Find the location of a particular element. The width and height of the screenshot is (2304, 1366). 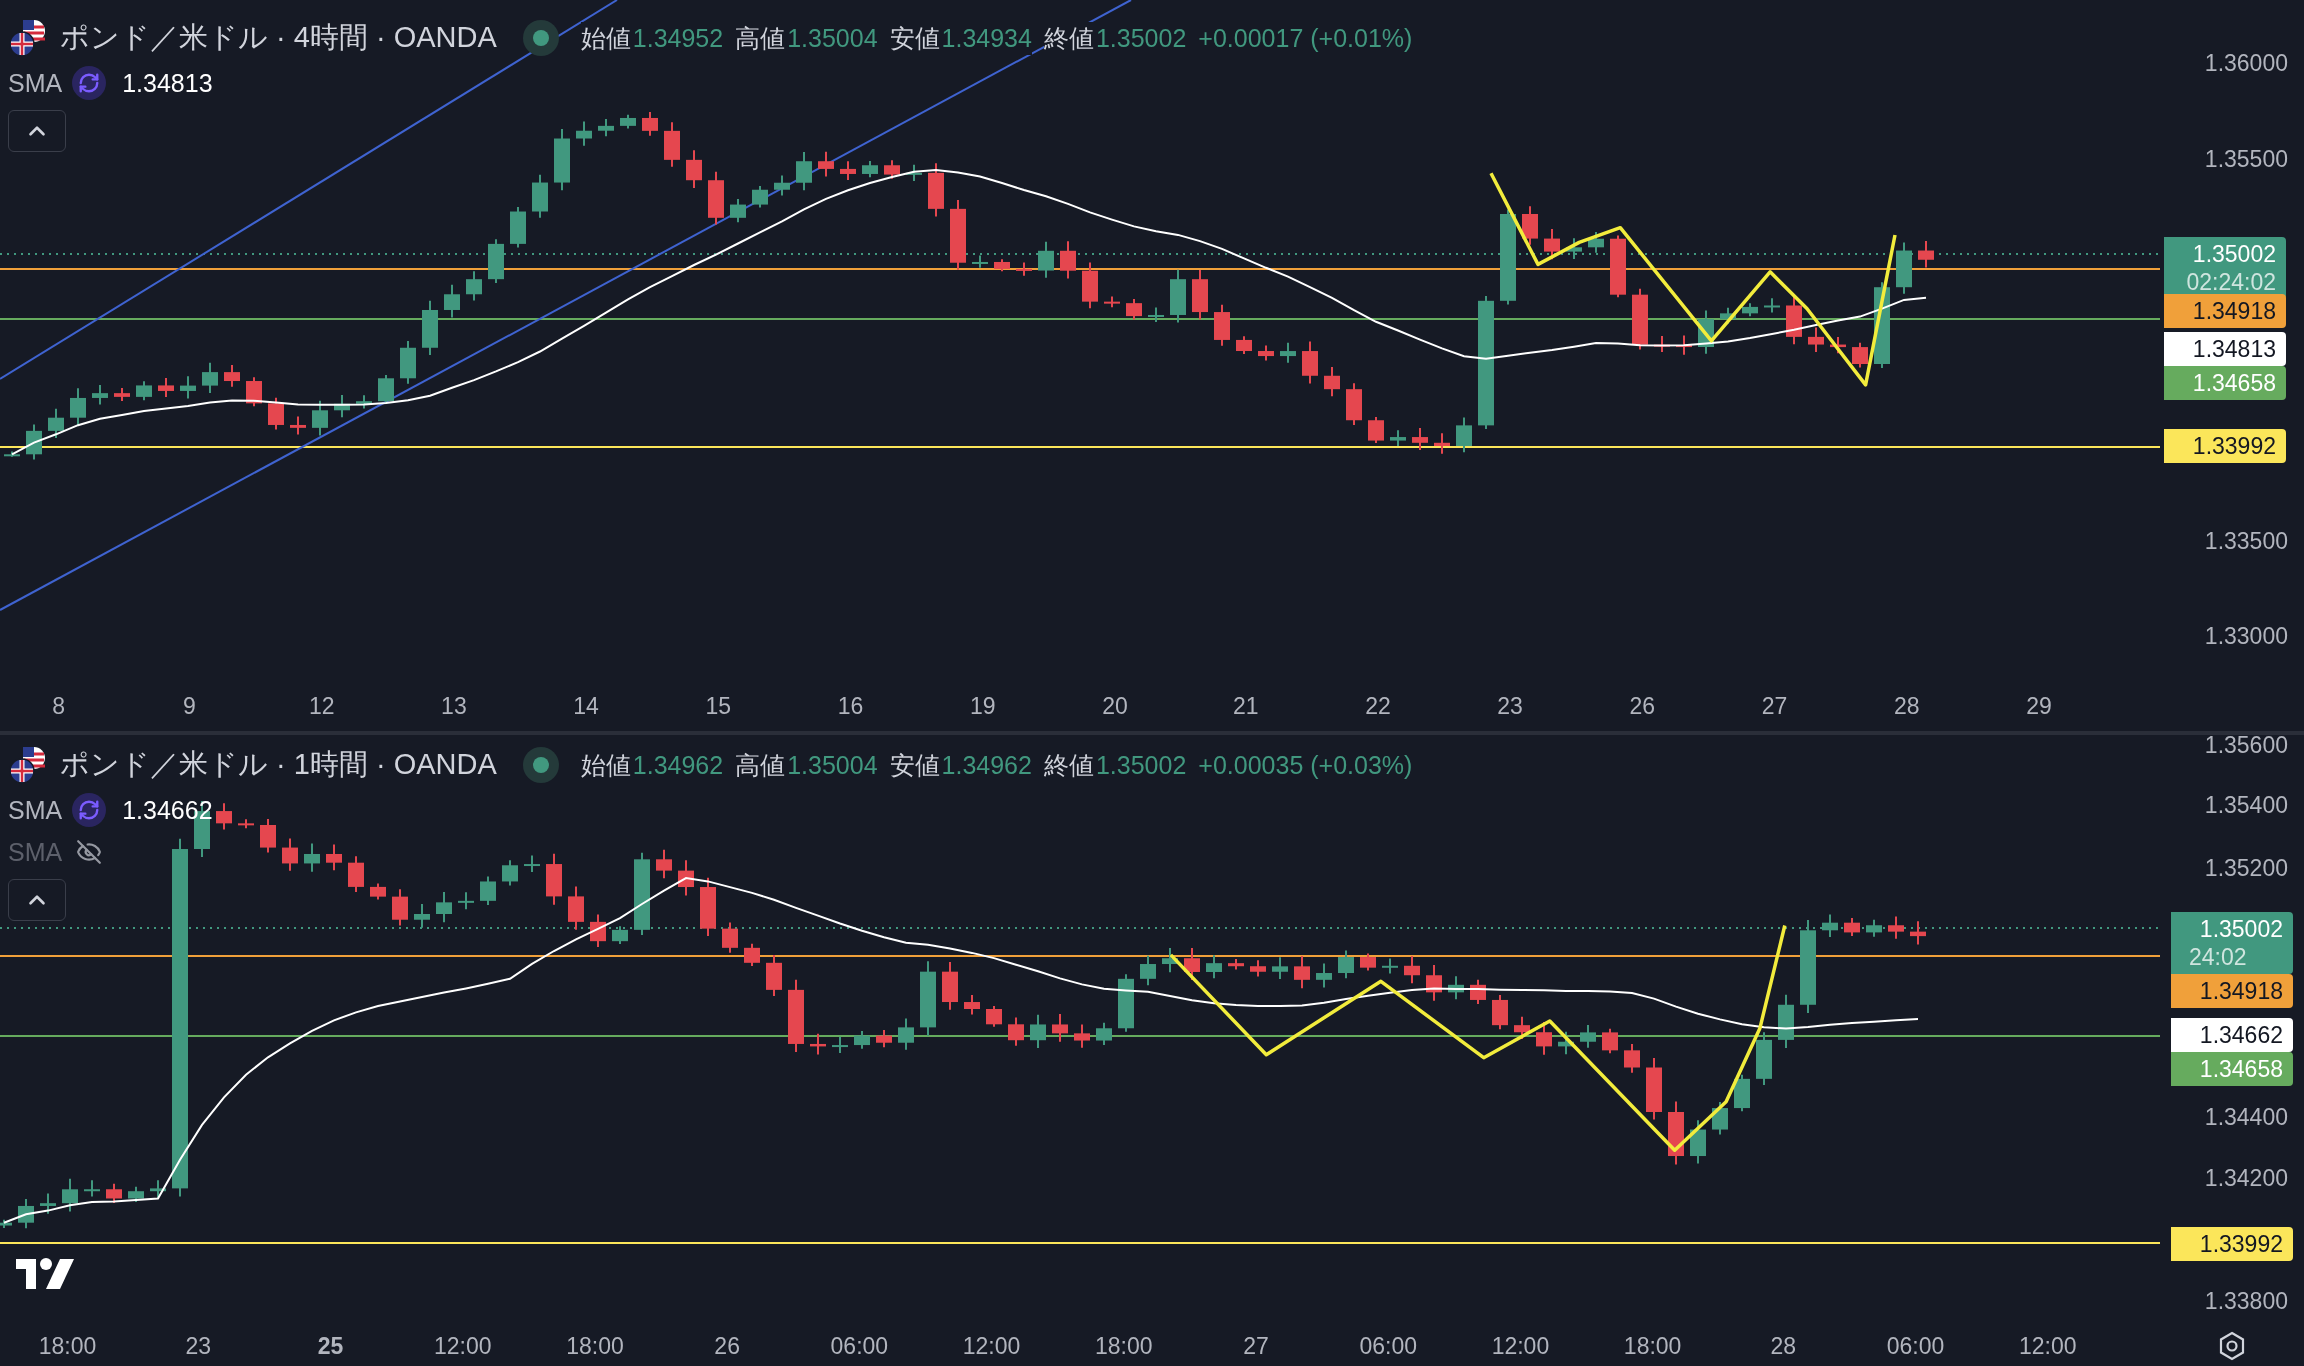

price-change: +0.00035 (+0.03%) is located at coordinates (1305, 765).